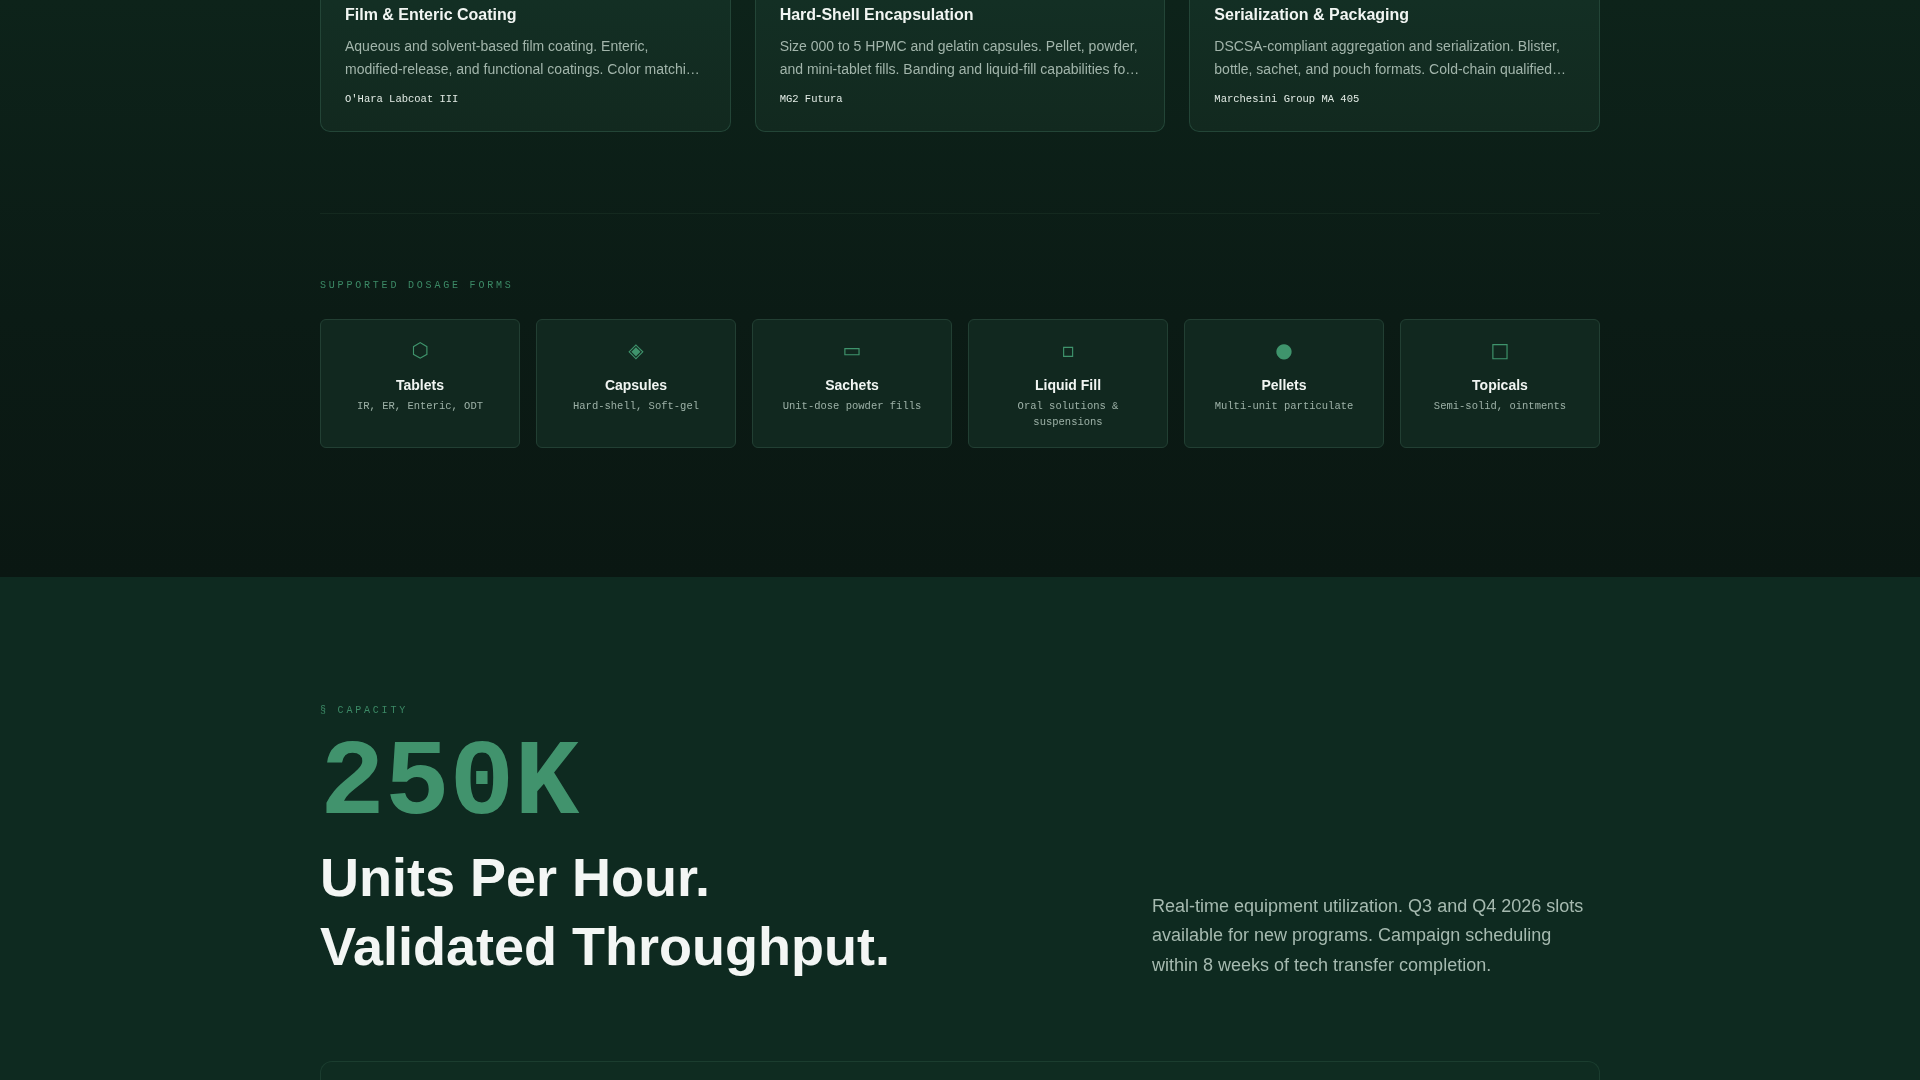  Describe the element at coordinates (852, 385) in the screenshot. I see `dosage-name: Sachets` at that location.